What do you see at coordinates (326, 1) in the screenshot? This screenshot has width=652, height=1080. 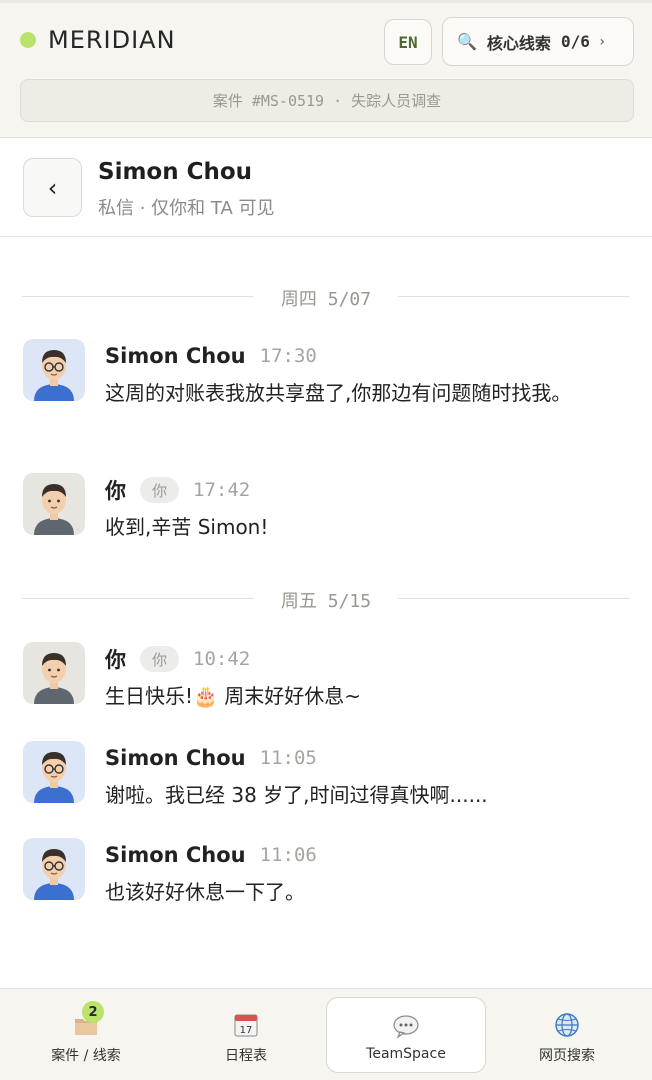 I see `top-stripe` at bounding box center [326, 1].